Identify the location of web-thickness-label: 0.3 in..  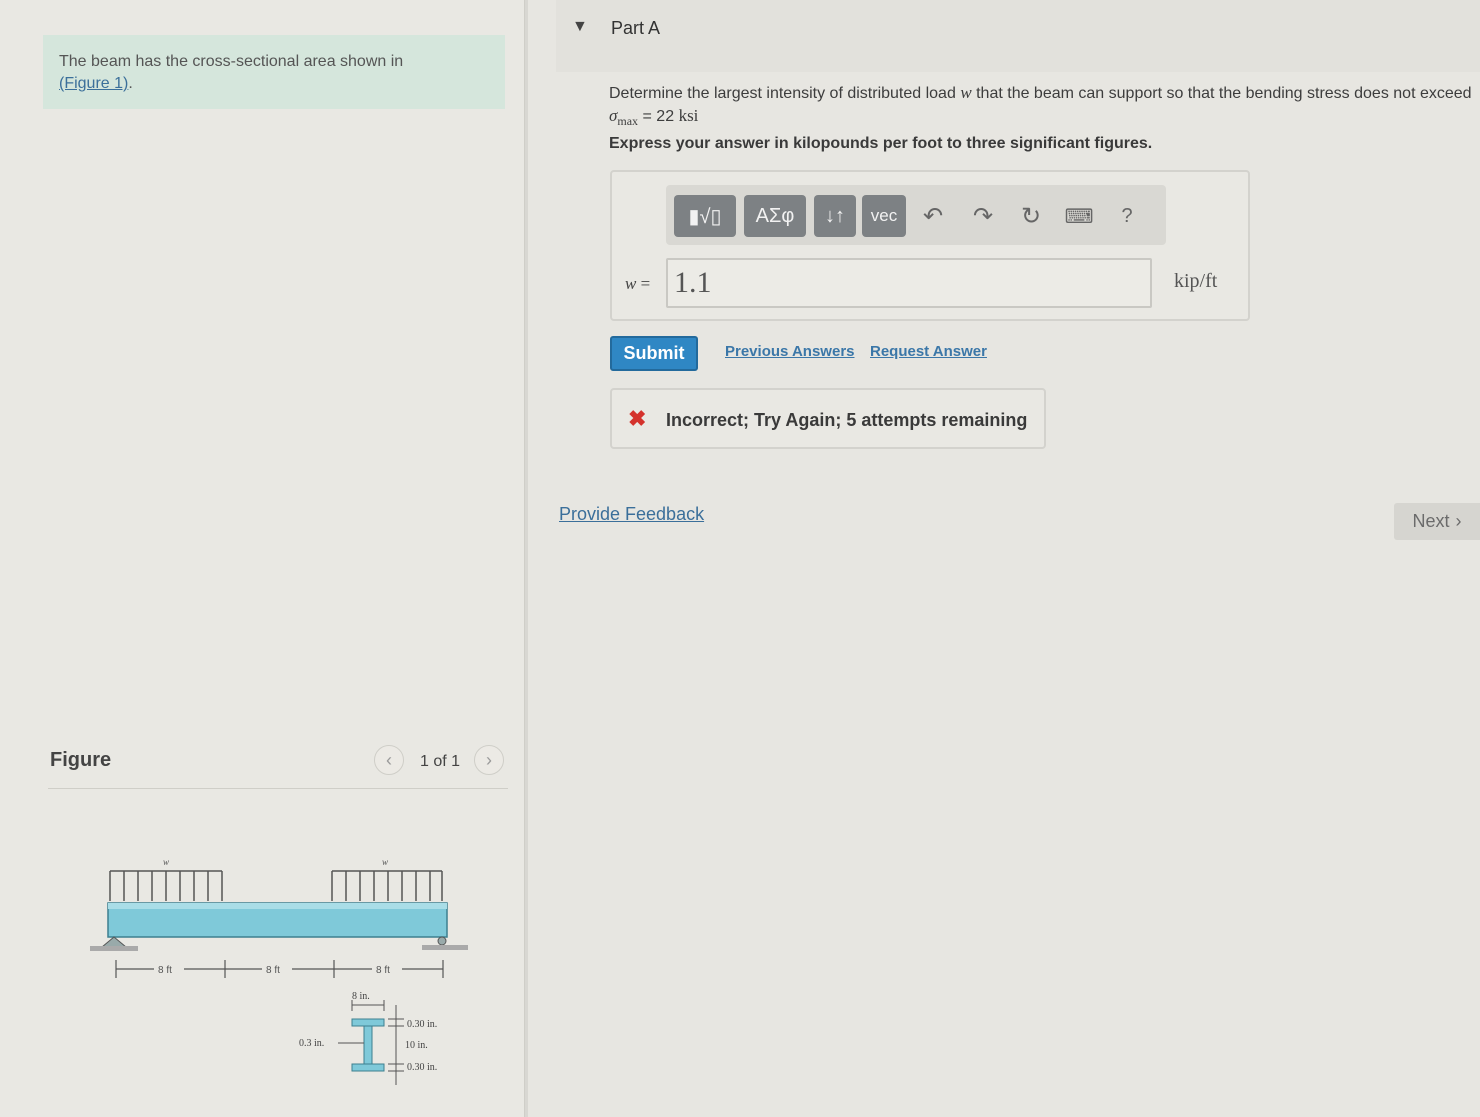
(311, 1043).